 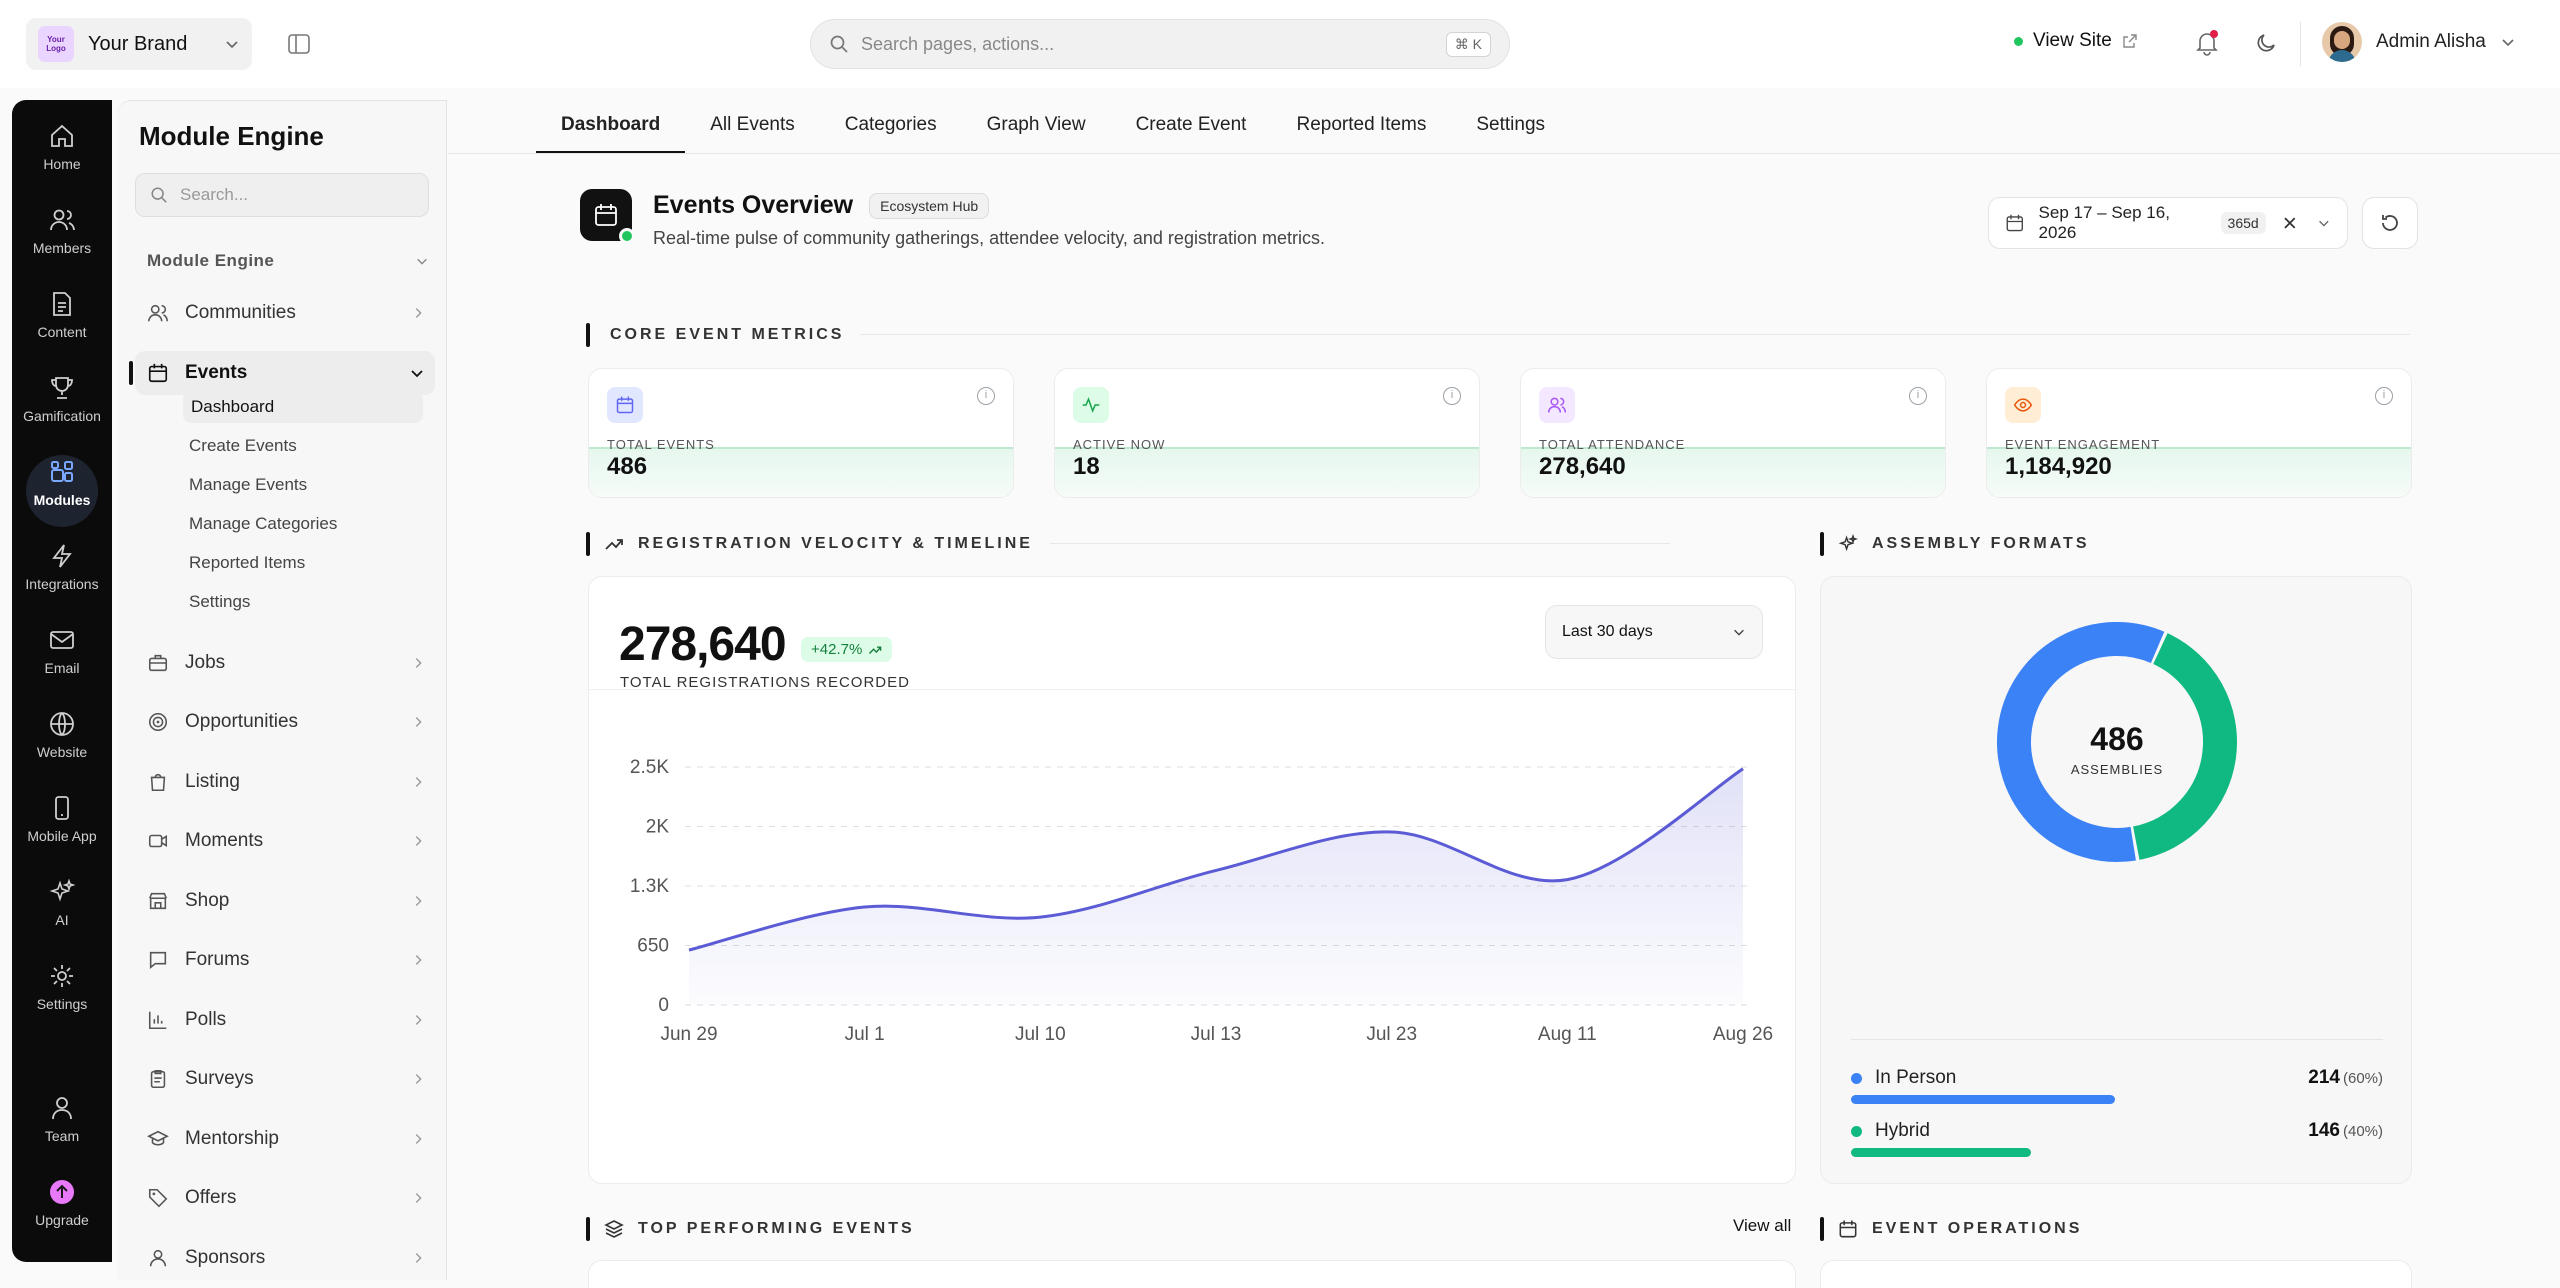 I want to click on legend-pct: (40%), so click(x=2362, y=1131).